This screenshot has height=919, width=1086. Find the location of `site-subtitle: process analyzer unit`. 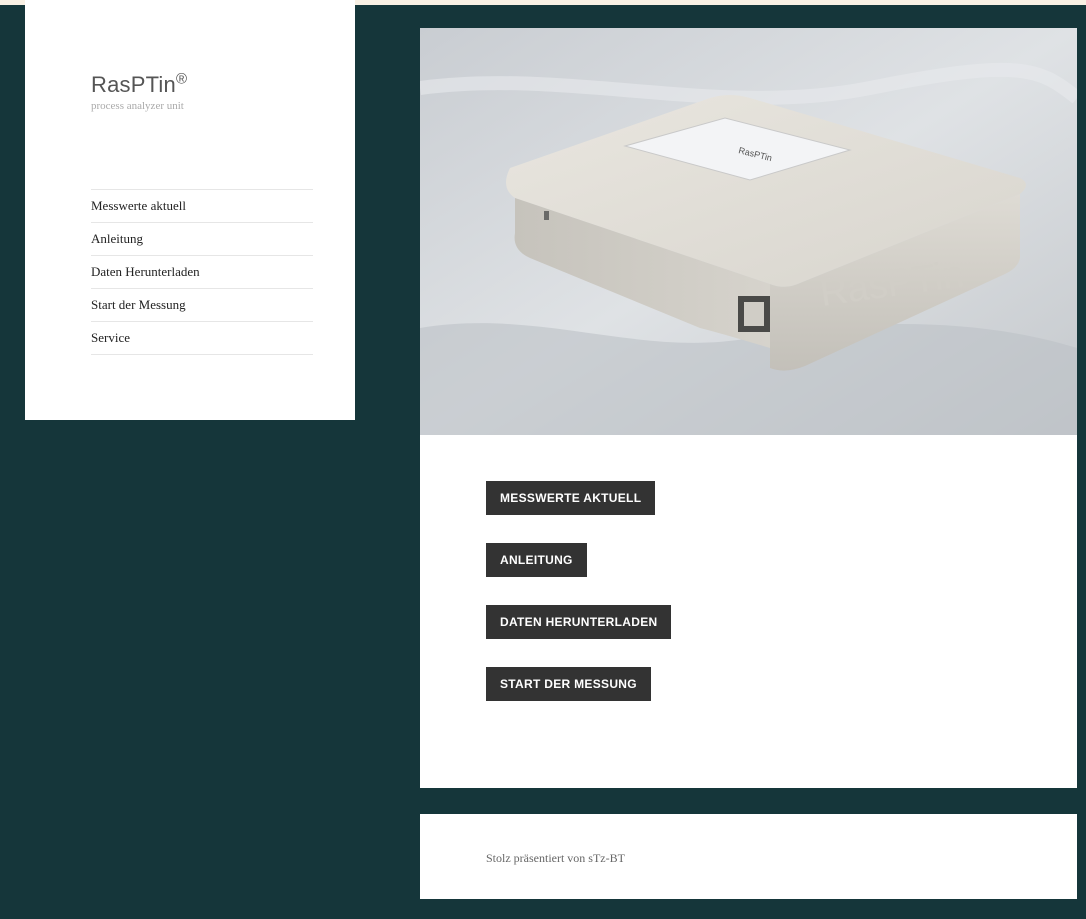

site-subtitle: process analyzer unit is located at coordinates (137, 106).